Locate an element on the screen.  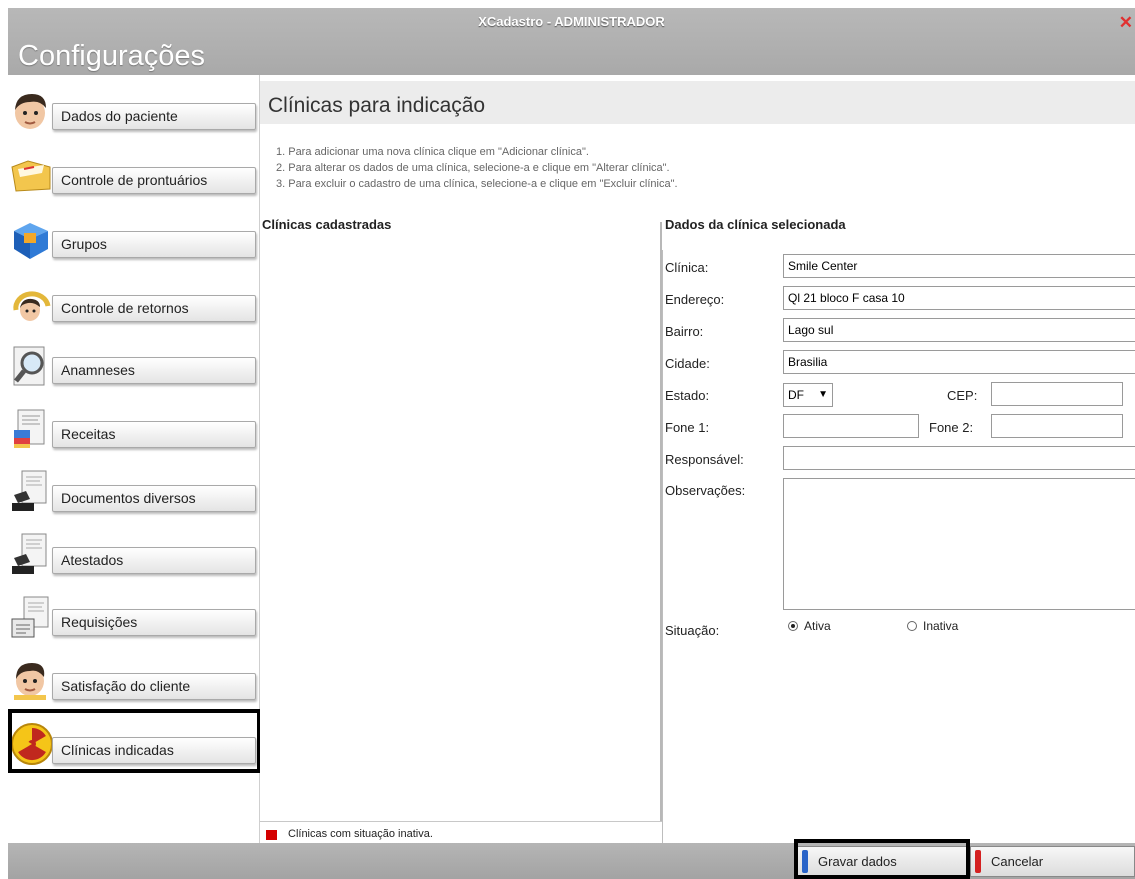
endereco-label: Endereço: is located at coordinates (695, 299).